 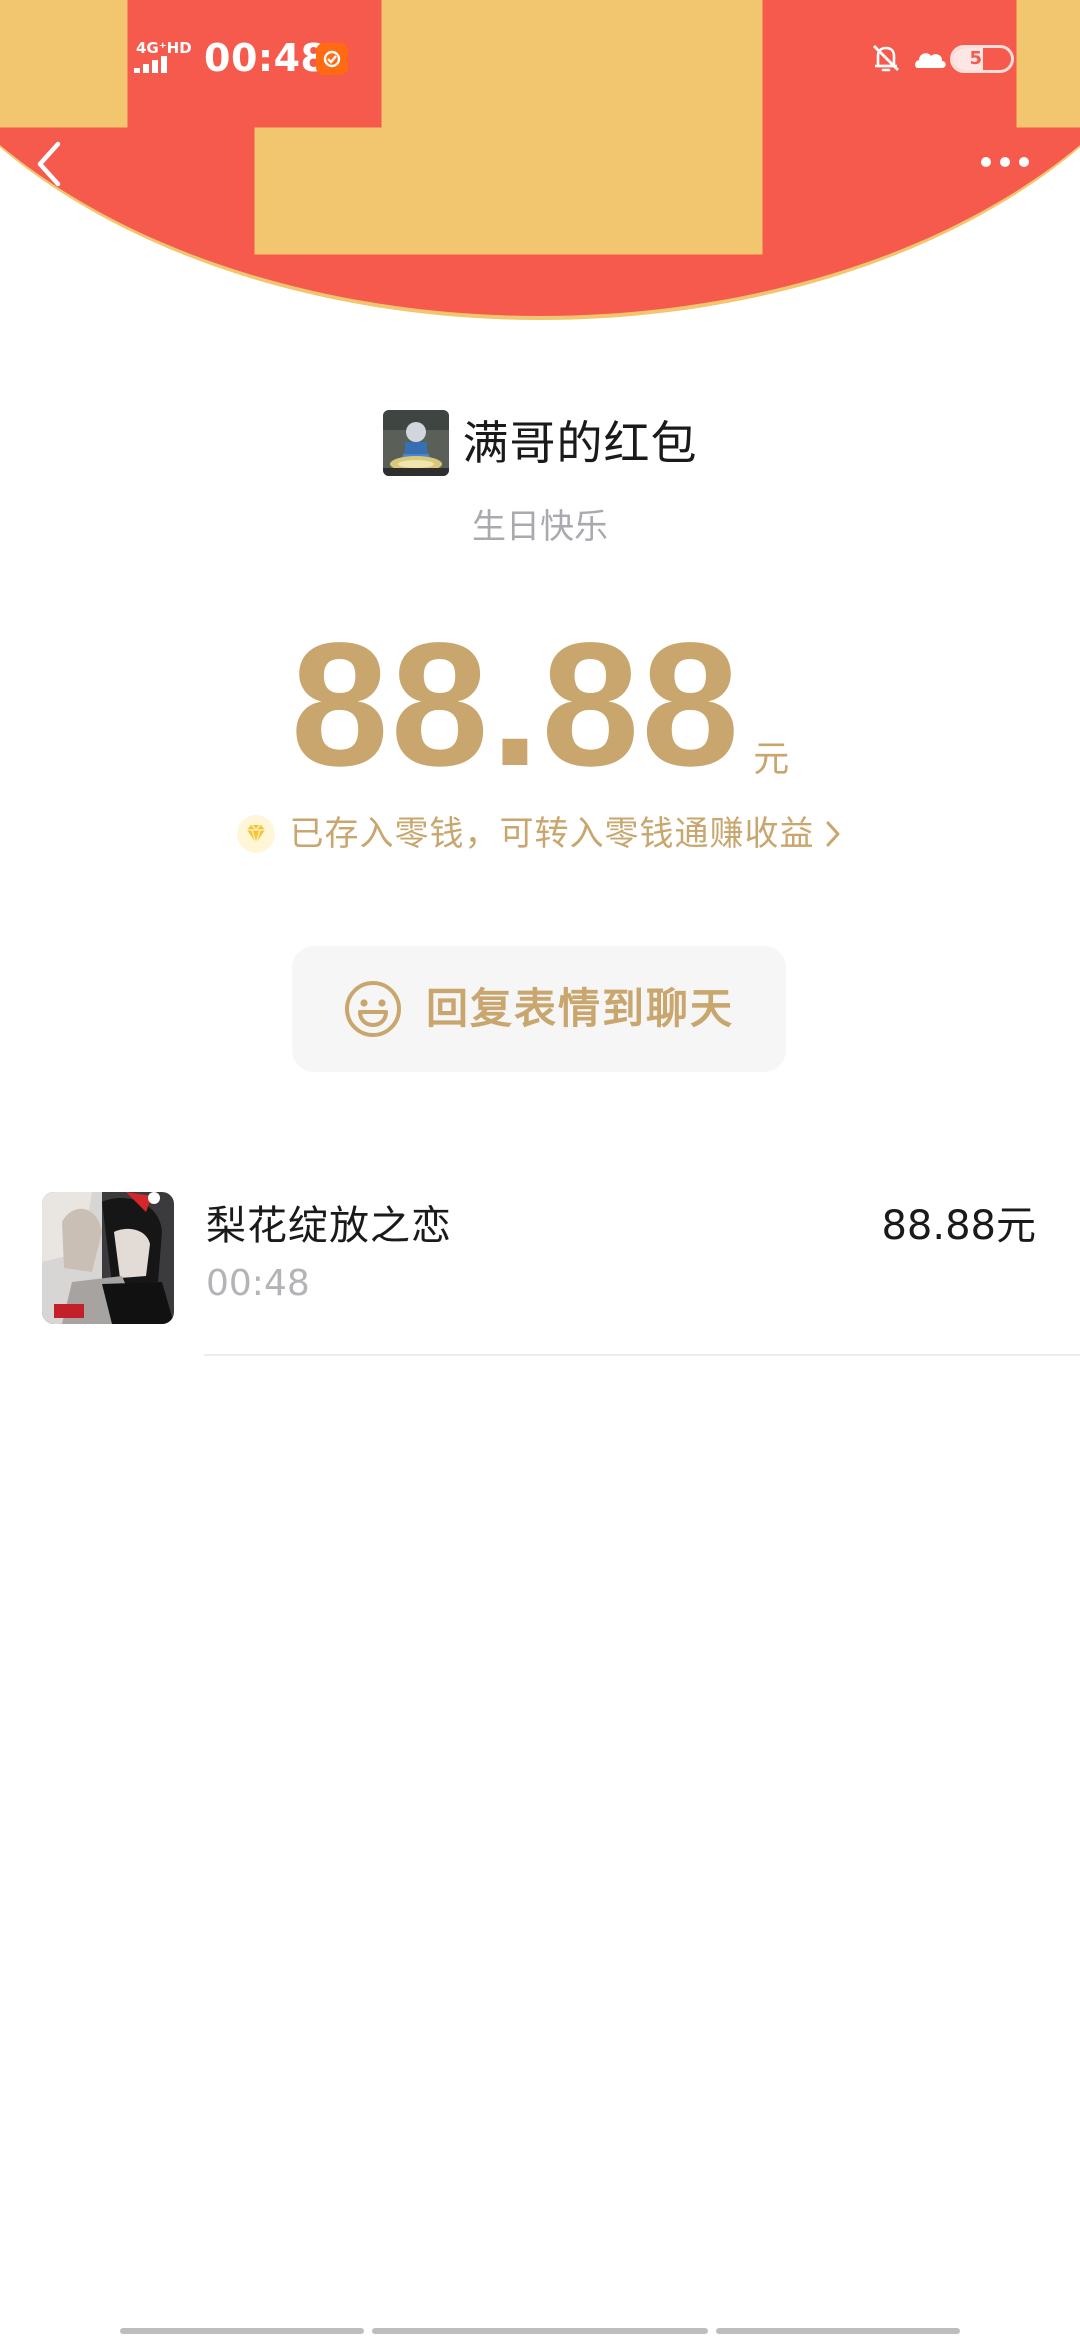 I want to click on more-options-button, so click(x=1005, y=165).